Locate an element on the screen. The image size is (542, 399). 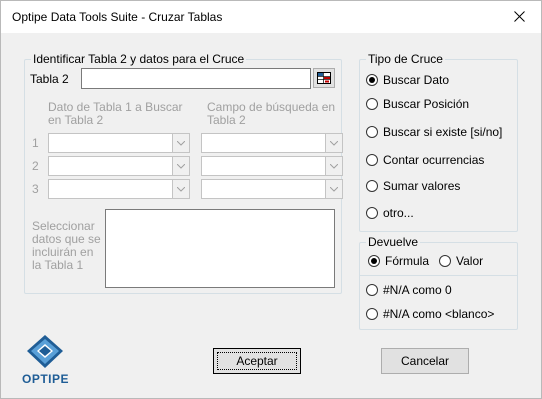
radio-valor: Valor is located at coordinates (461, 261).